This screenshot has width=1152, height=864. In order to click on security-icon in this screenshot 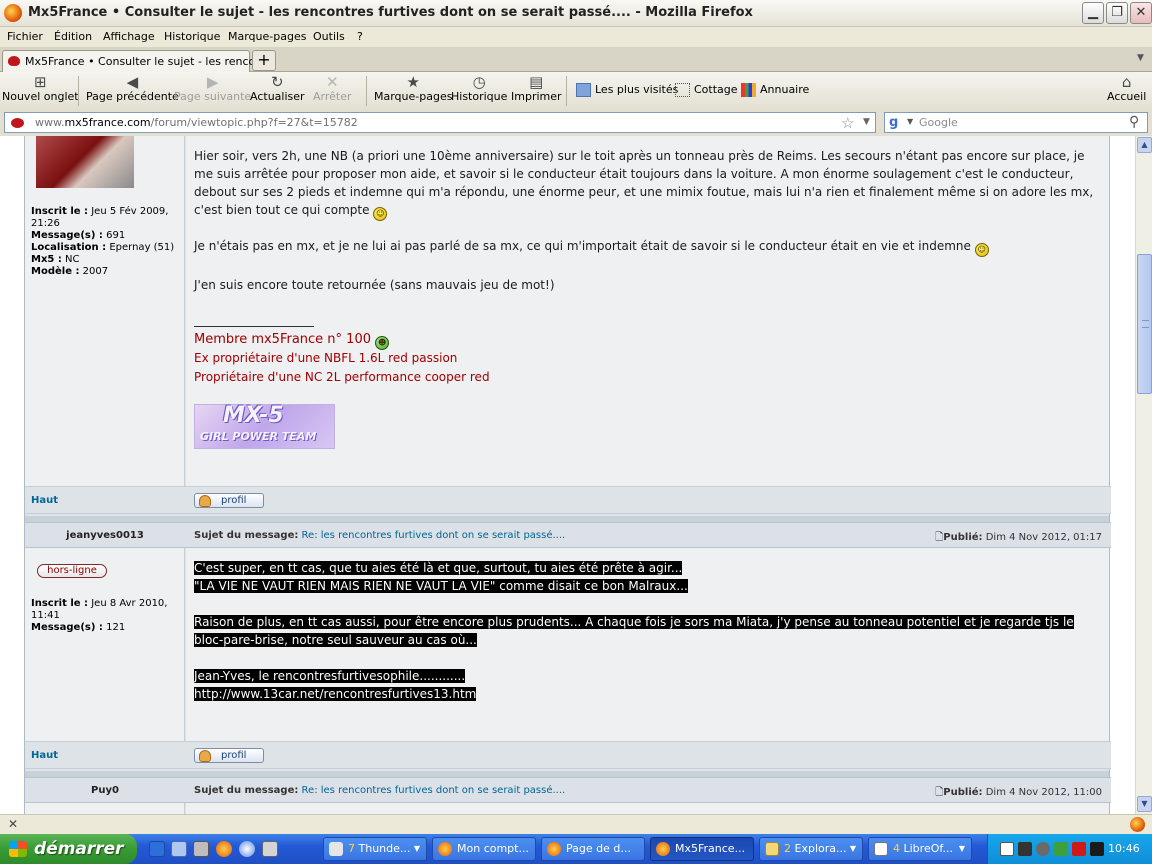, I will do `click(1043, 849)`.